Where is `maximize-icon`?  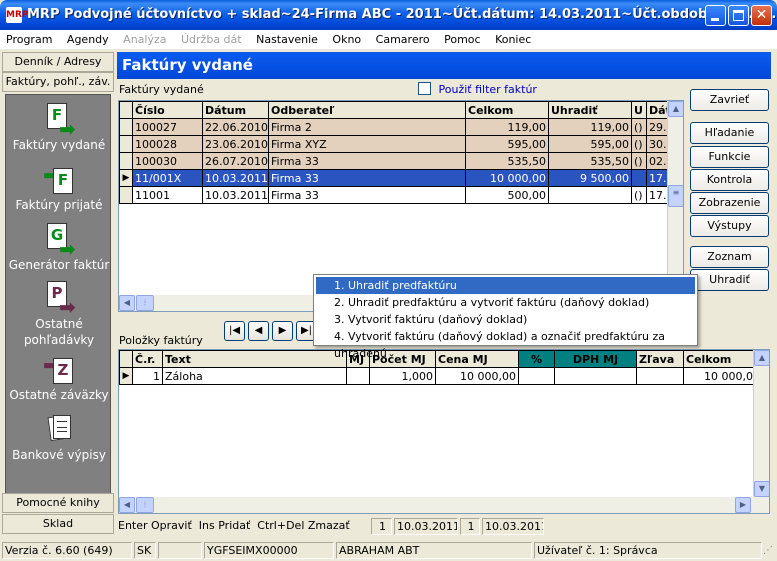
maximize-icon is located at coordinates (738, 15).